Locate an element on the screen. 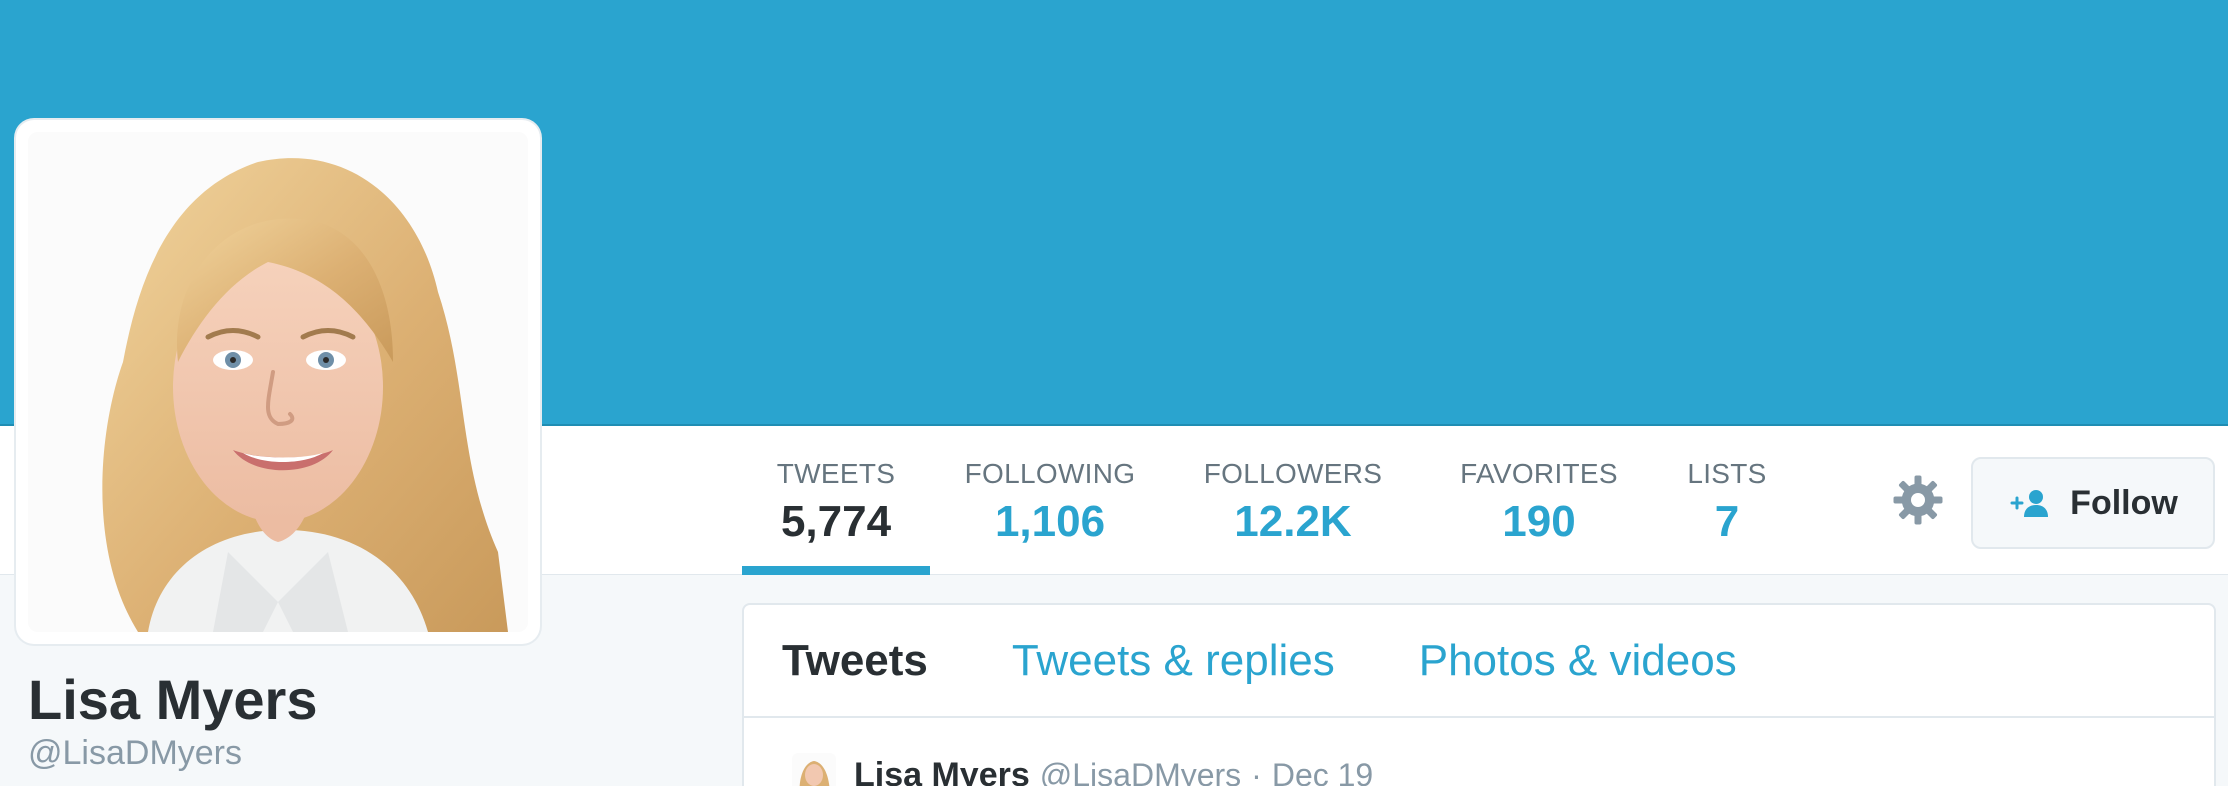 This screenshot has height=786, width=2228. stat-tweets: TWEETS 5,774 is located at coordinates (836, 500).